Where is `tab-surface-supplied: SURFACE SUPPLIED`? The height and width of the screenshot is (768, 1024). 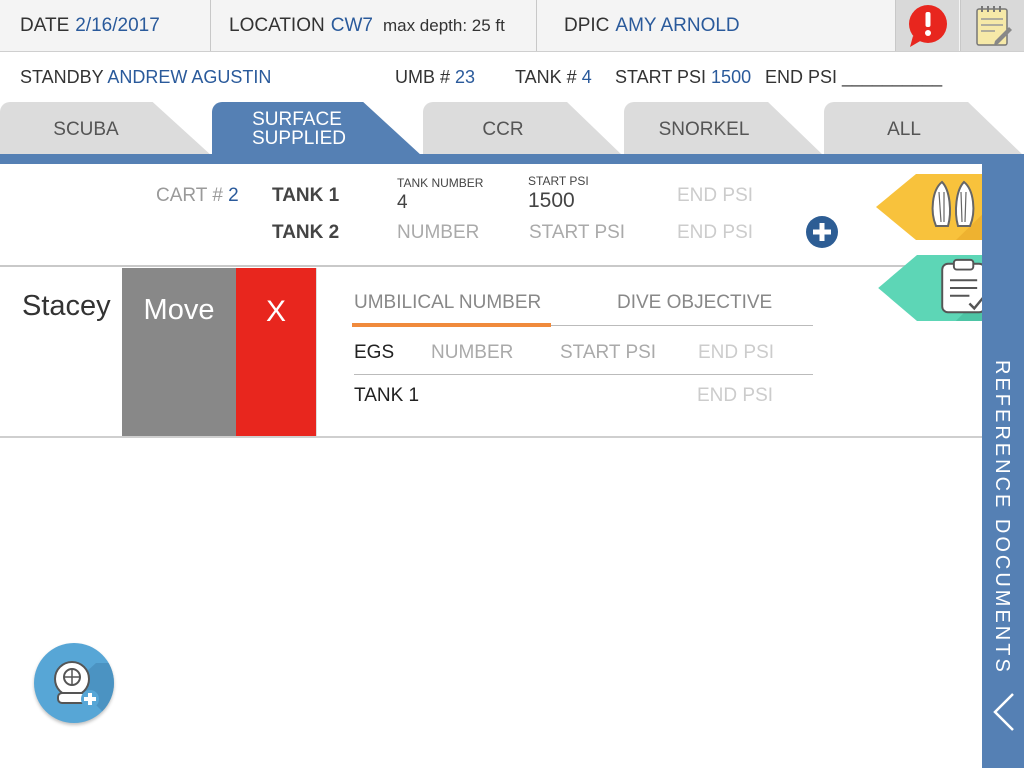 tab-surface-supplied: SURFACE SUPPLIED is located at coordinates (317, 129).